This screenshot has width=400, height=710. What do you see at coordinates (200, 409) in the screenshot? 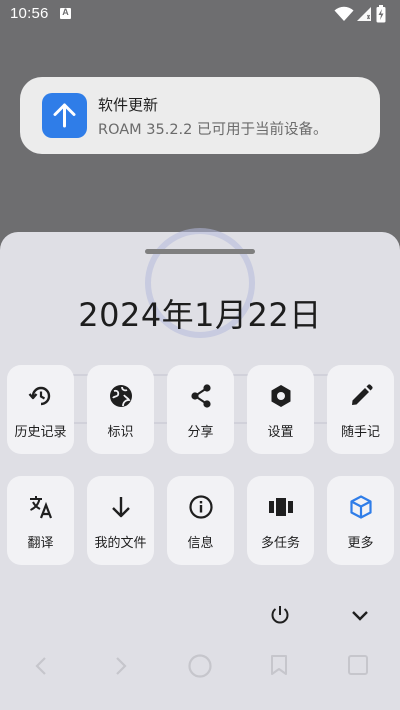
I see `share-button: 分享` at bounding box center [200, 409].